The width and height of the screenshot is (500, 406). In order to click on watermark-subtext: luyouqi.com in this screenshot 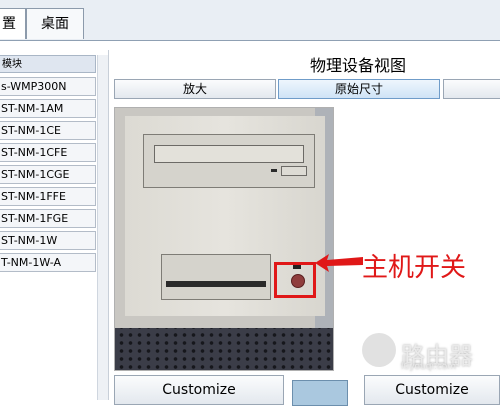, I will do `click(429, 367)`.